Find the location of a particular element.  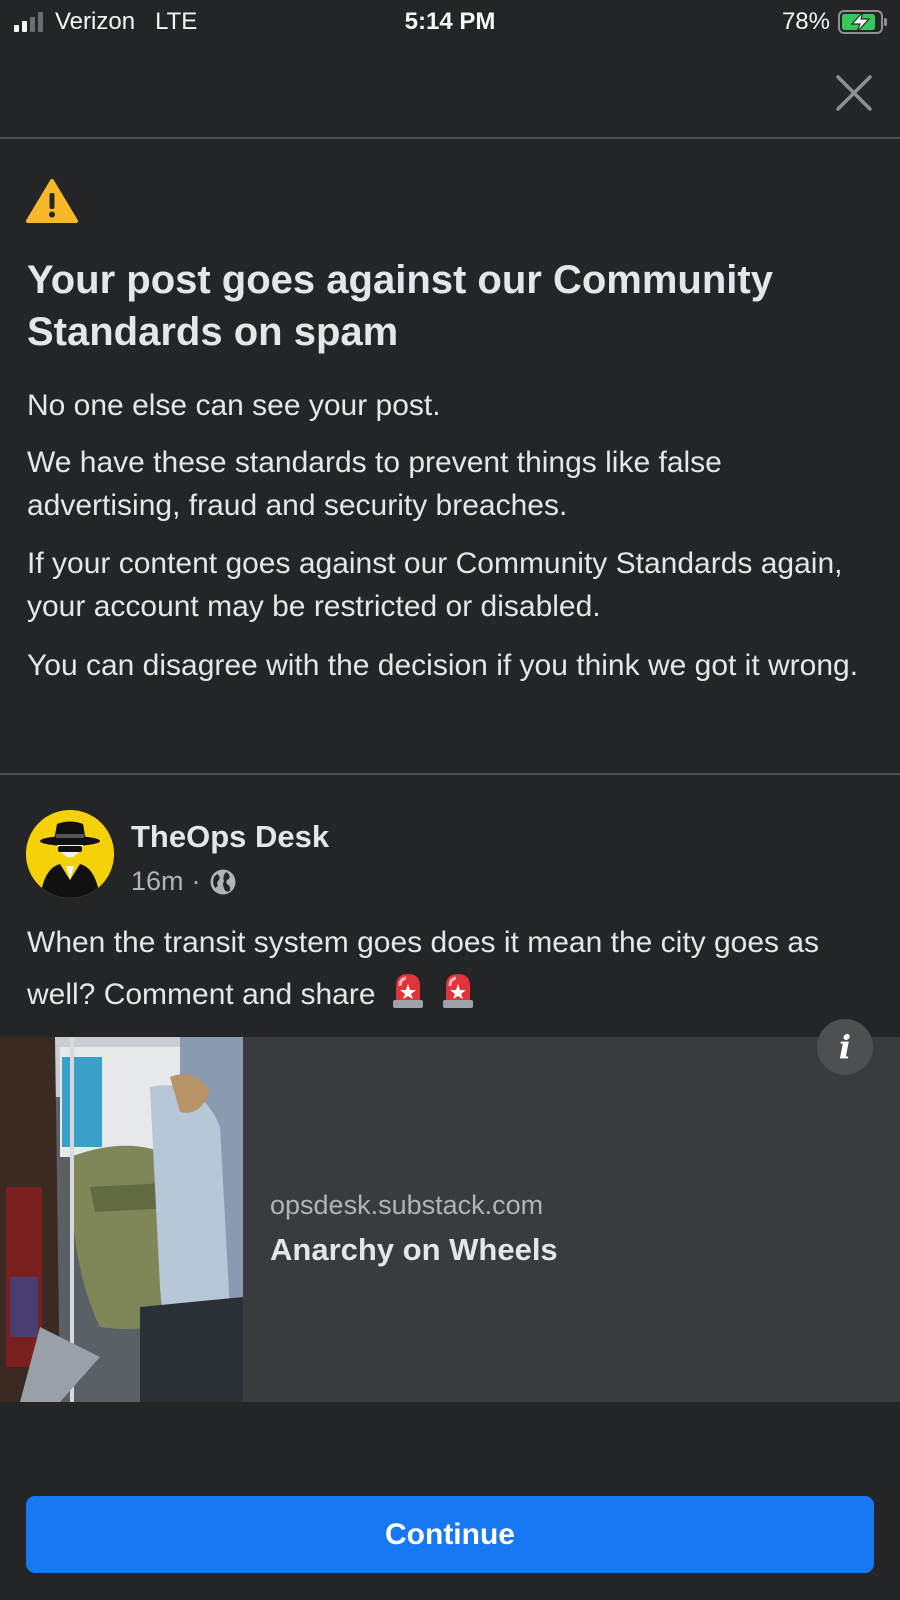

battery-charging-icon is located at coordinates (862, 22).